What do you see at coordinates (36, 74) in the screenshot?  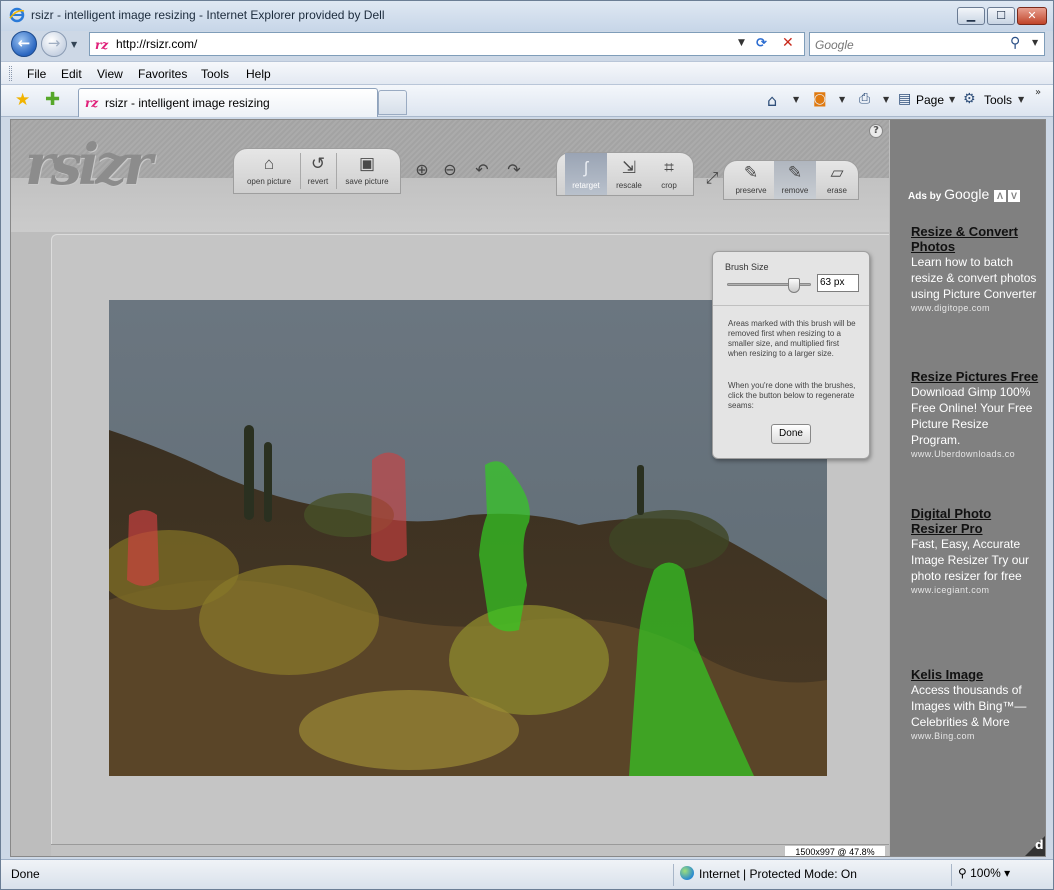 I see `menu-file: File` at bounding box center [36, 74].